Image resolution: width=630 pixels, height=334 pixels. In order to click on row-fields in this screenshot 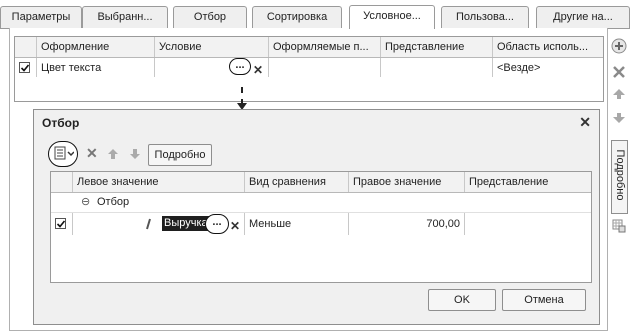, I will do `click(325, 67)`.